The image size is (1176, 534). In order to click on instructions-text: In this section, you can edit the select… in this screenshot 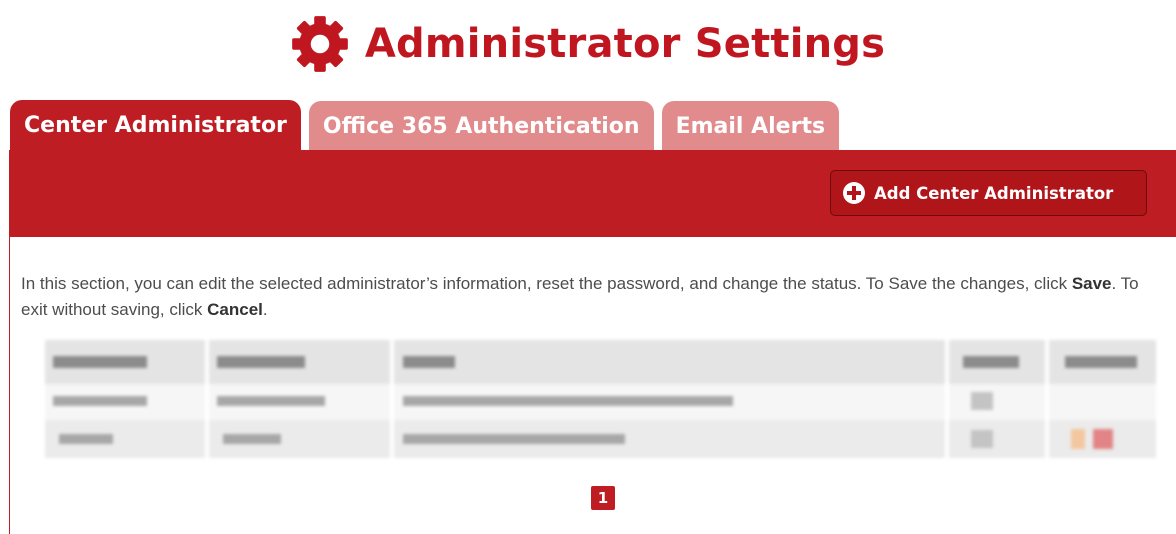, I will do `click(581, 297)`.